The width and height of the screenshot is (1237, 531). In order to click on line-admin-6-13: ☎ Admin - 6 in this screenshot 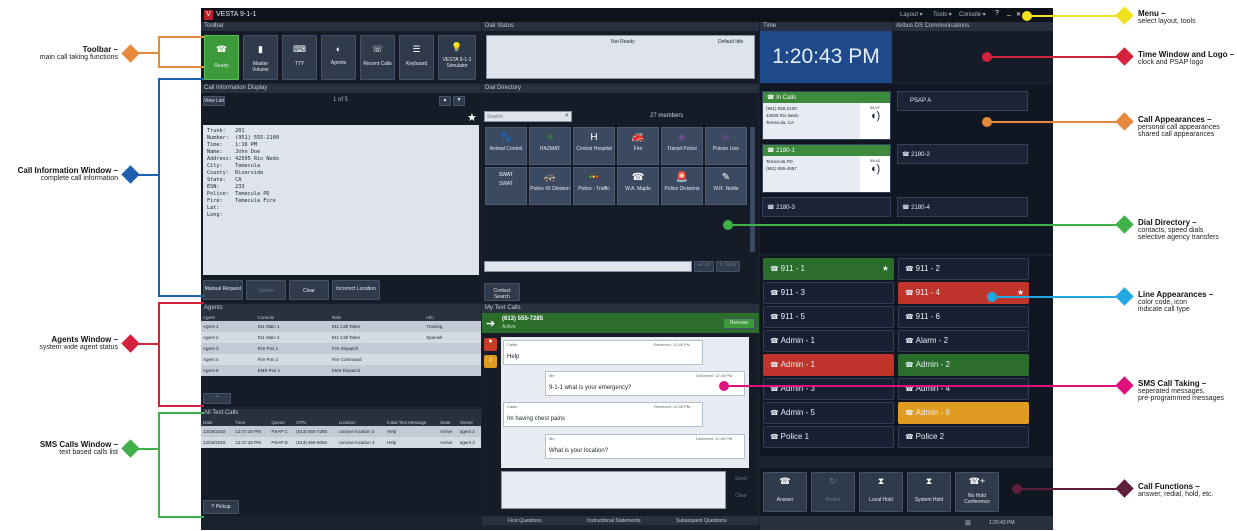, I will do `click(963, 413)`.